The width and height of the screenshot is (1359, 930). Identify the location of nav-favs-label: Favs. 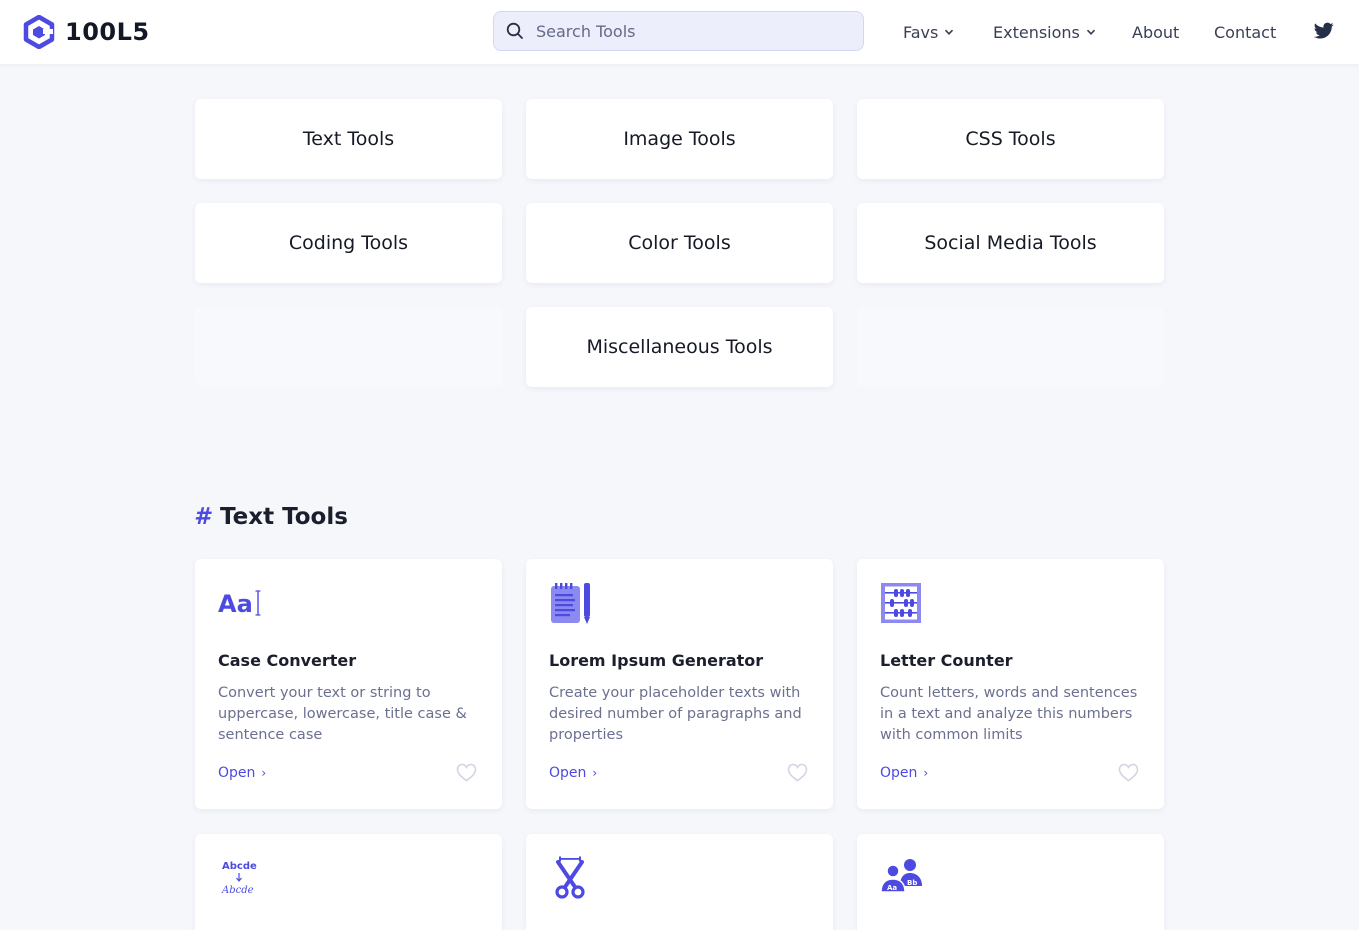
(921, 32).